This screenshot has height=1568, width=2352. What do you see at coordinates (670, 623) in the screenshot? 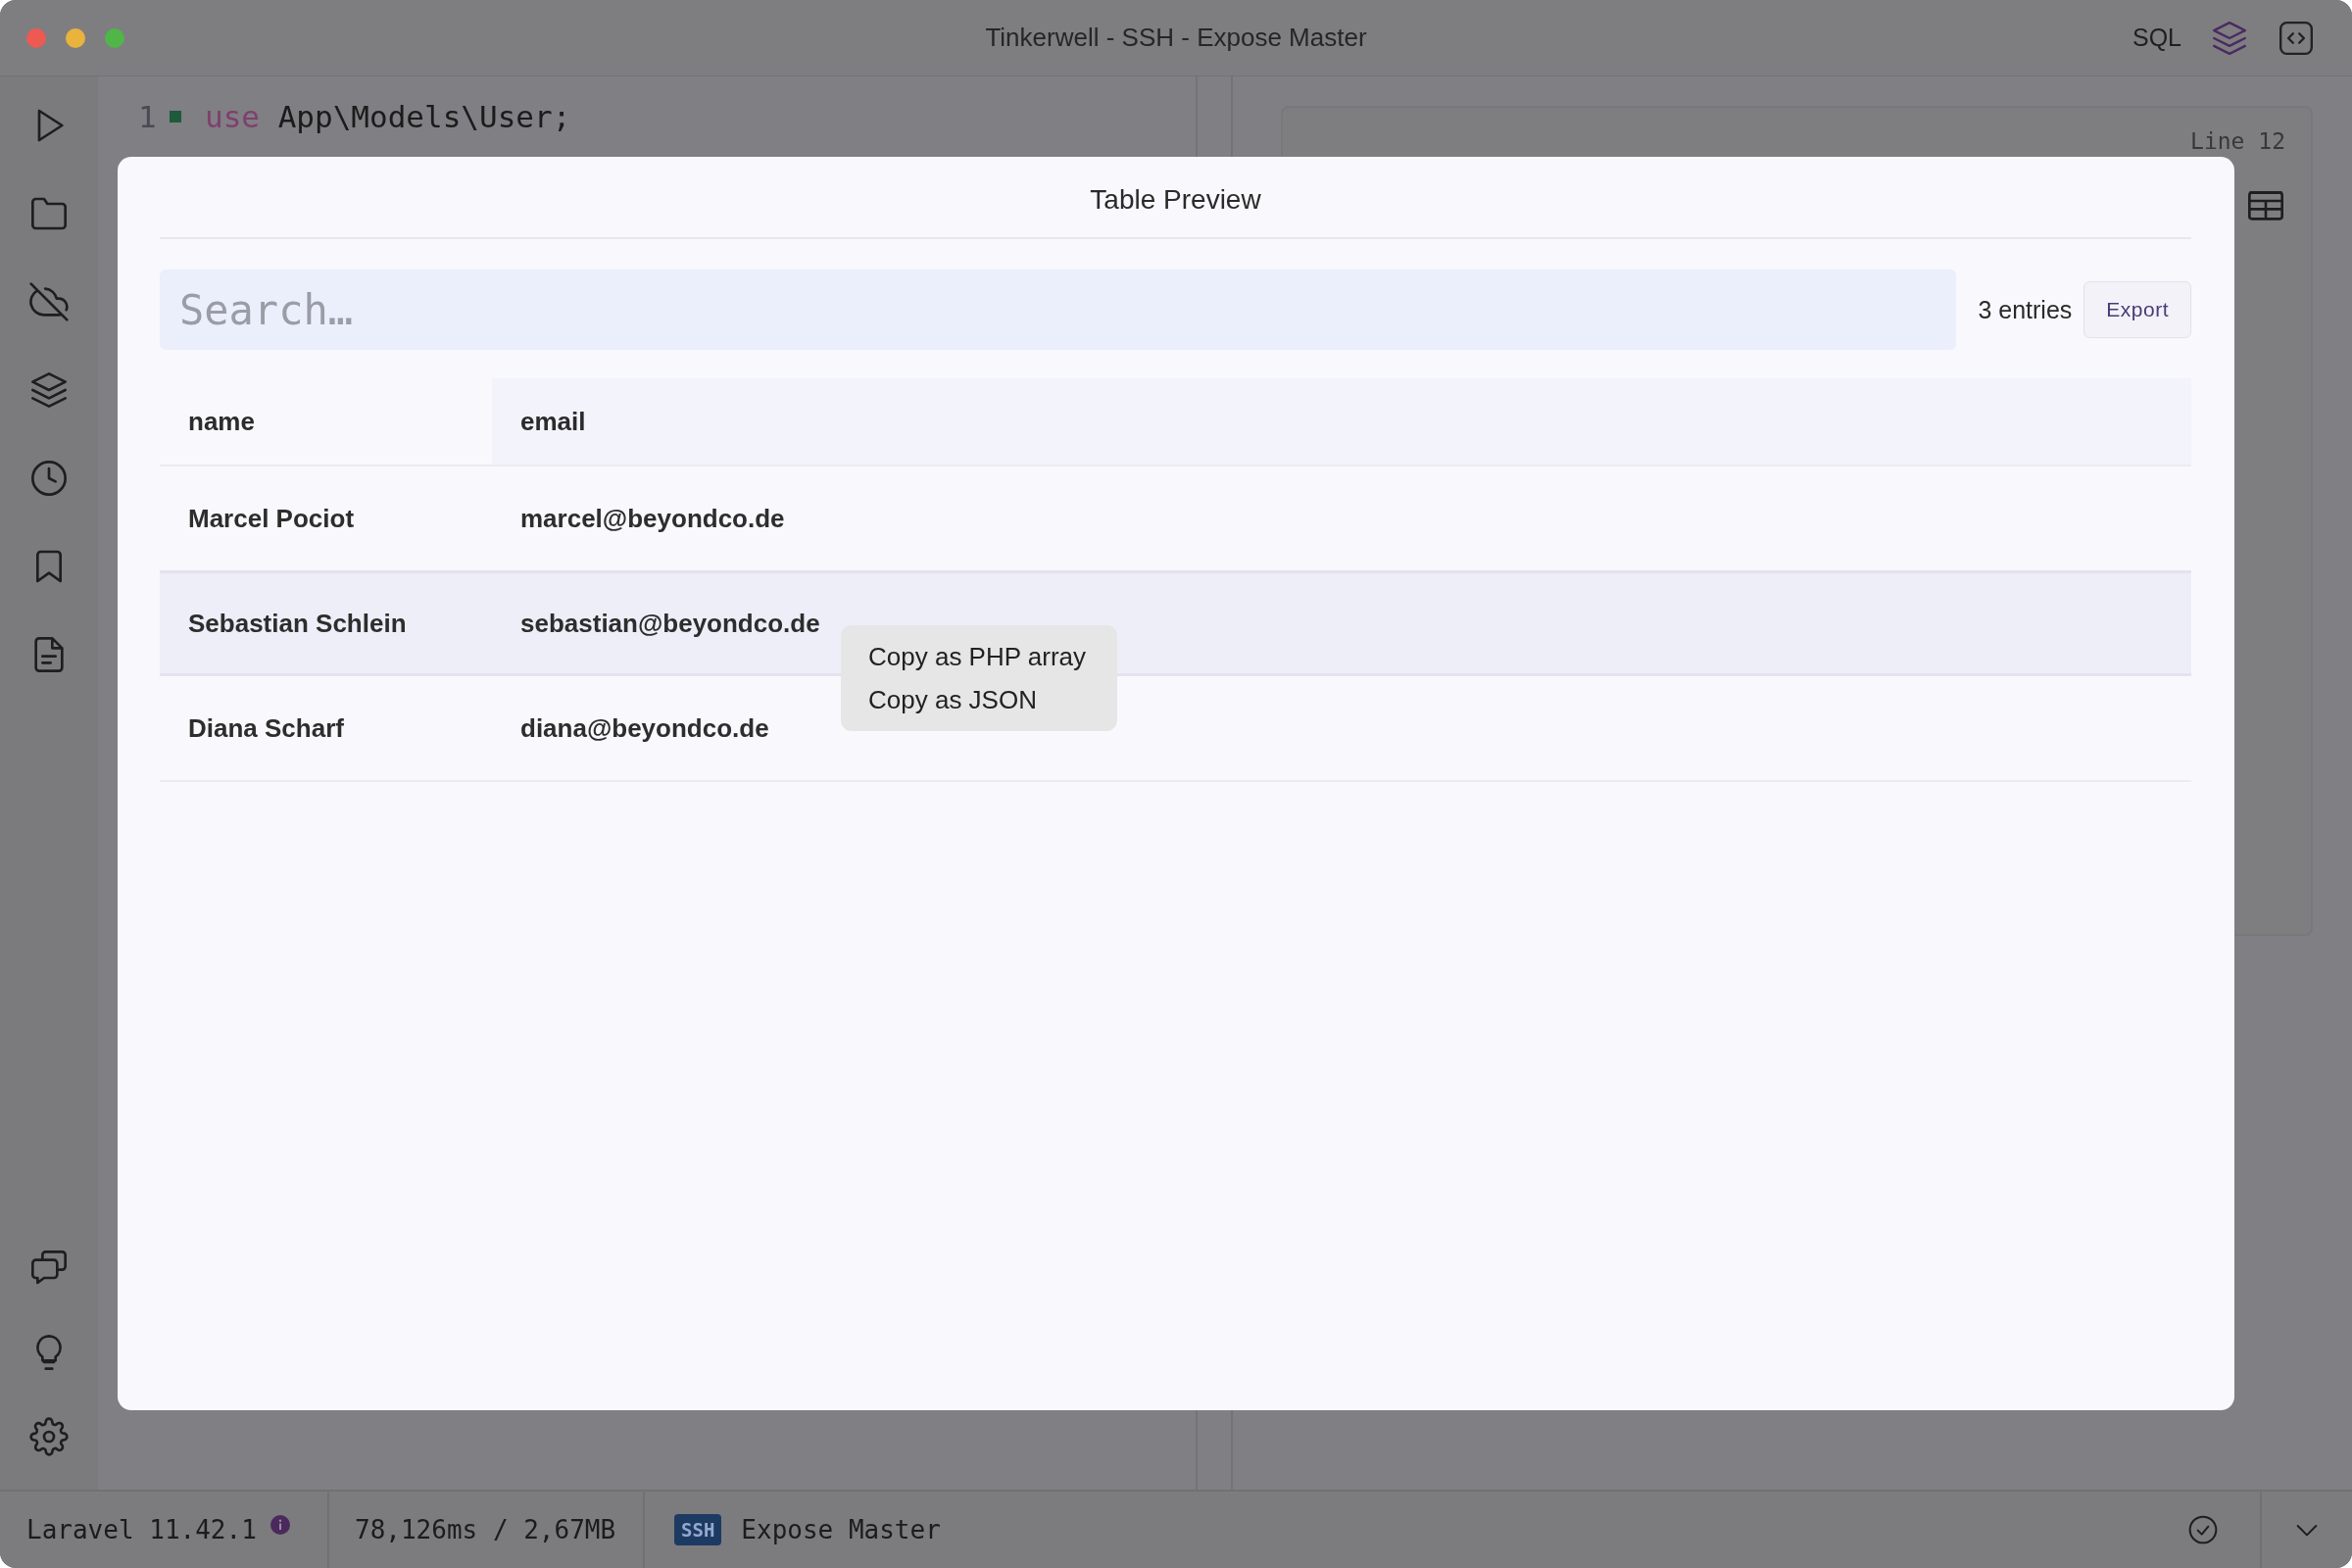
I see `table-cell: sebastian@beyondco.de` at bounding box center [670, 623].